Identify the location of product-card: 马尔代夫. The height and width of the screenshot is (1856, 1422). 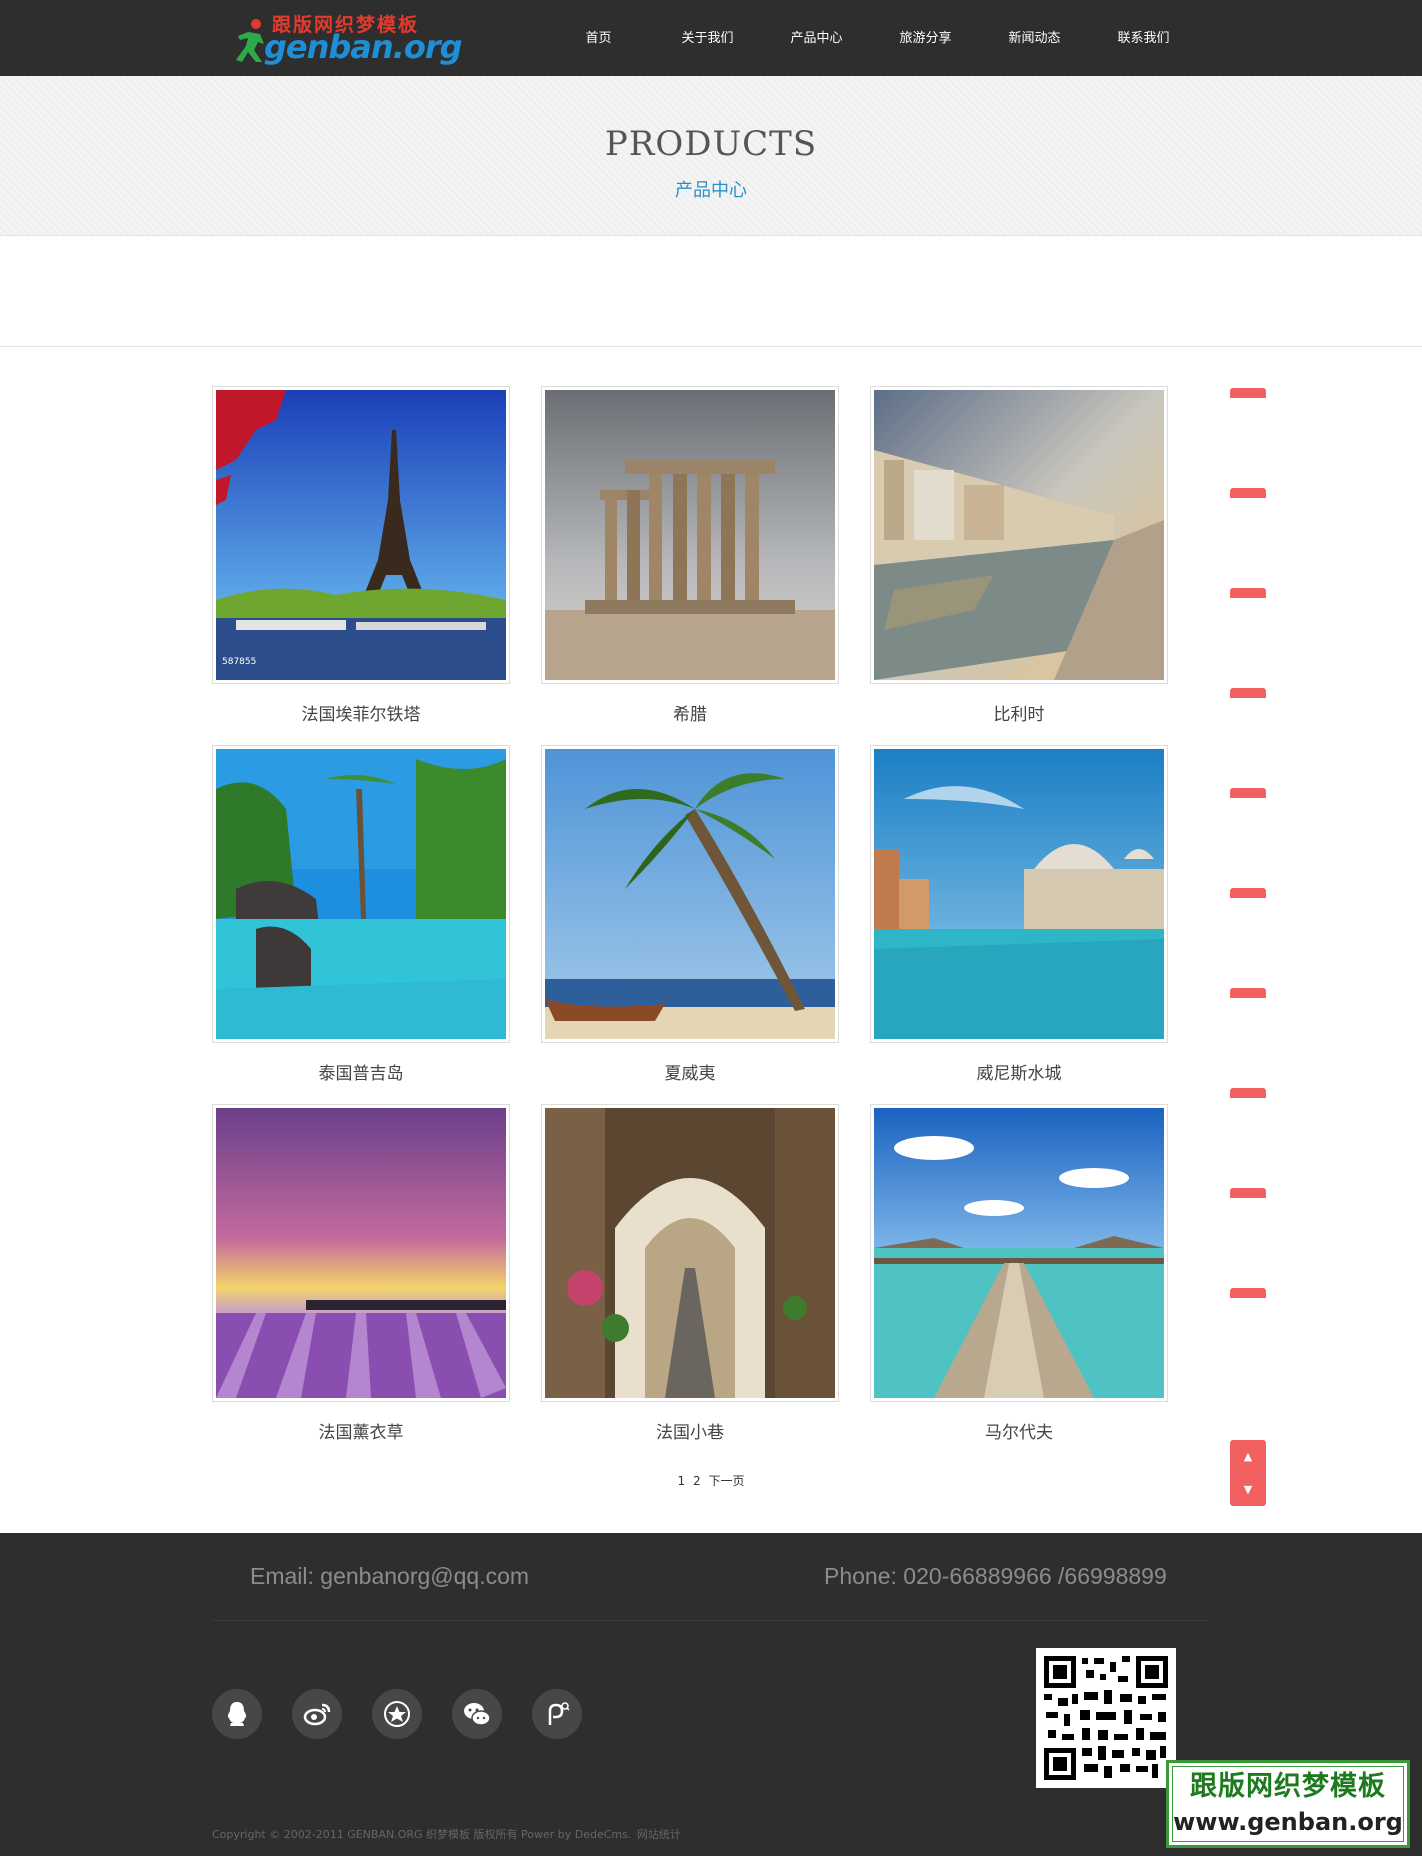
(1019, 1273).